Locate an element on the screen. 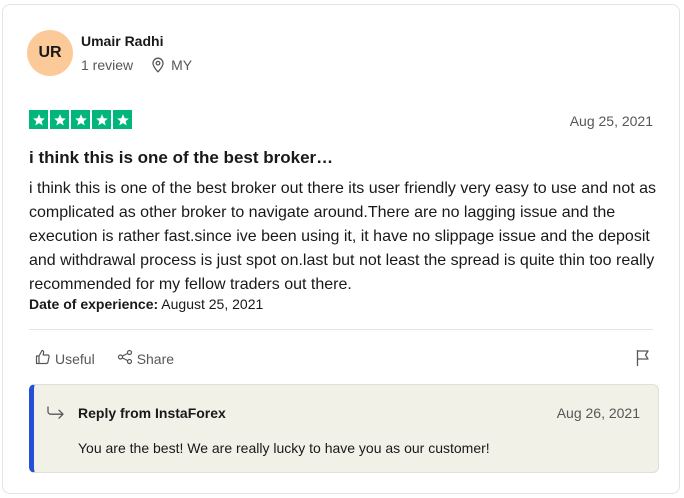 This screenshot has height=498, width=684. useful-button: Useful is located at coordinates (65, 358).